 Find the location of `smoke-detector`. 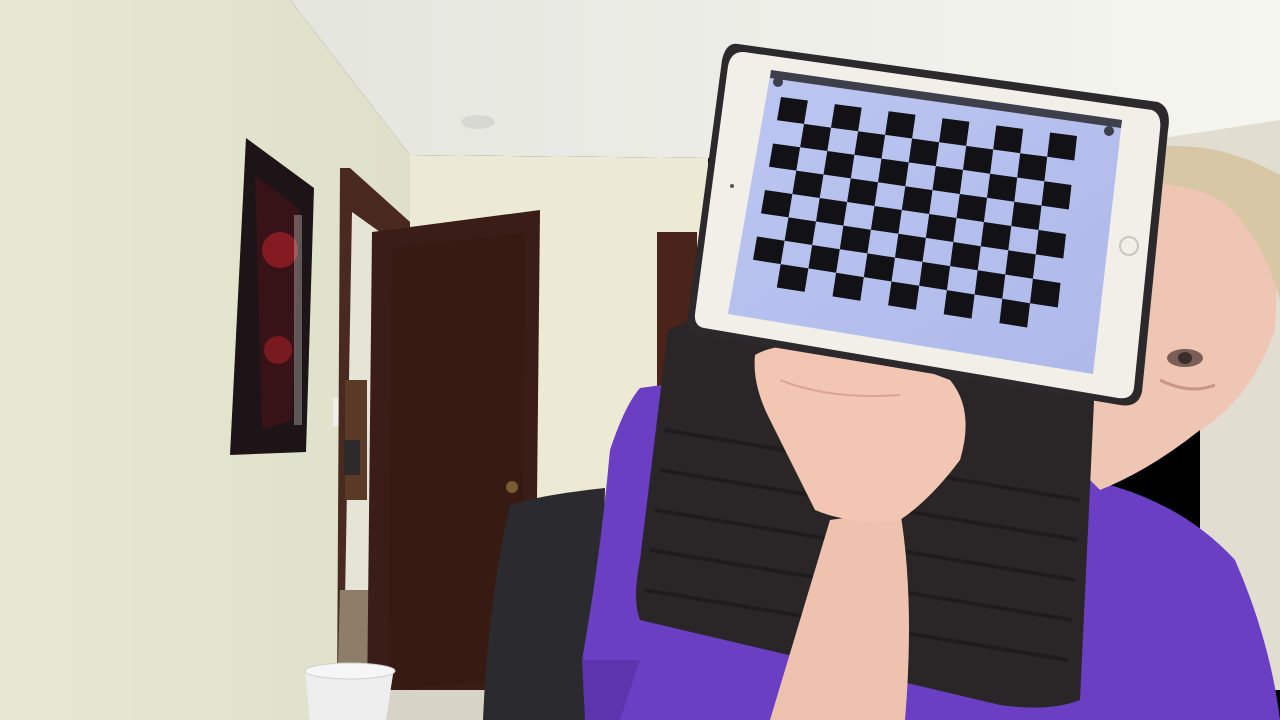

smoke-detector is located at coordinates (478, 122).